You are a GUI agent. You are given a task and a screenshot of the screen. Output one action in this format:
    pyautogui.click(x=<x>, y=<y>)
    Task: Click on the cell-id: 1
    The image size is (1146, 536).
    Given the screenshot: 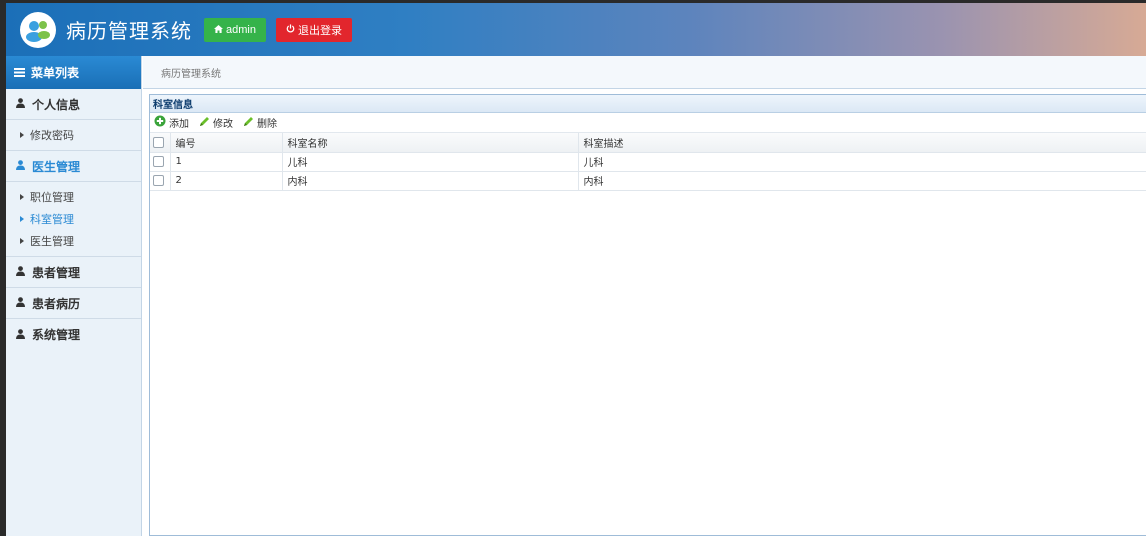 What is the action you would take?
    pyautogui.click(x=226, y=162)
    